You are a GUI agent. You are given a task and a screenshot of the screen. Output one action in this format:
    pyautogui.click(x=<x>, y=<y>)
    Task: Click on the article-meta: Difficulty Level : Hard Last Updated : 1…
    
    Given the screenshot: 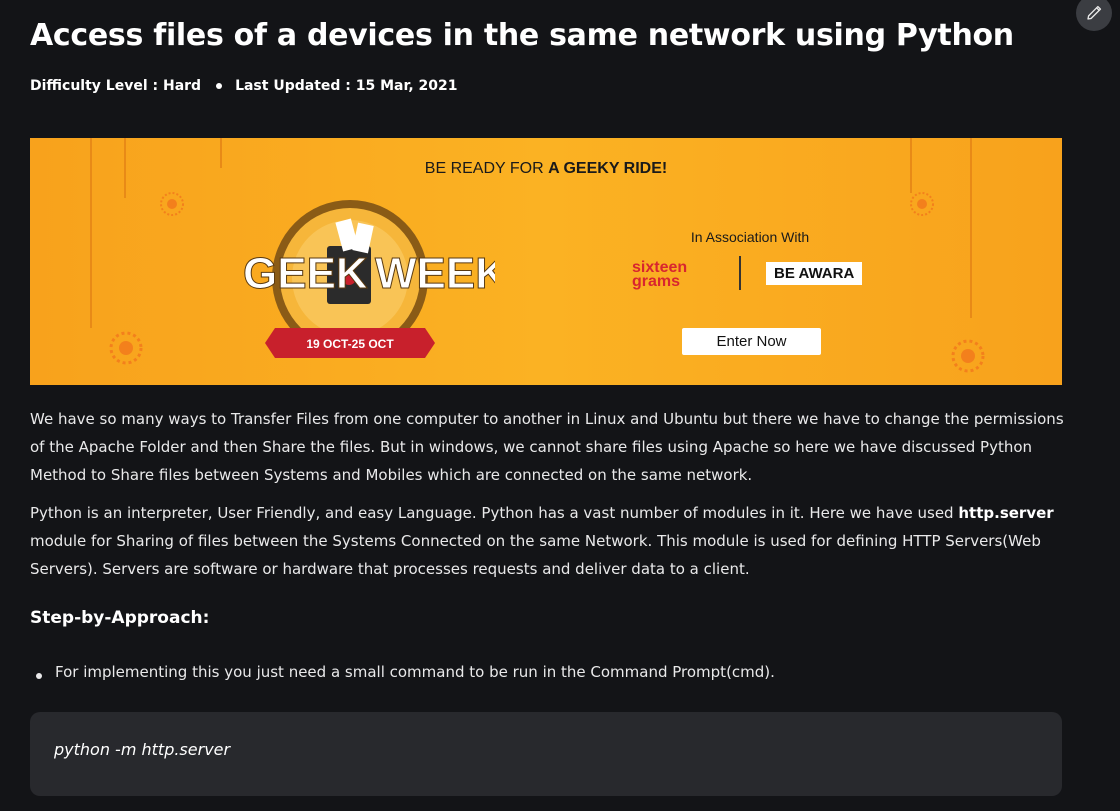 What is the action you would take?
    pyautogui.click(x=243, y=86)
    